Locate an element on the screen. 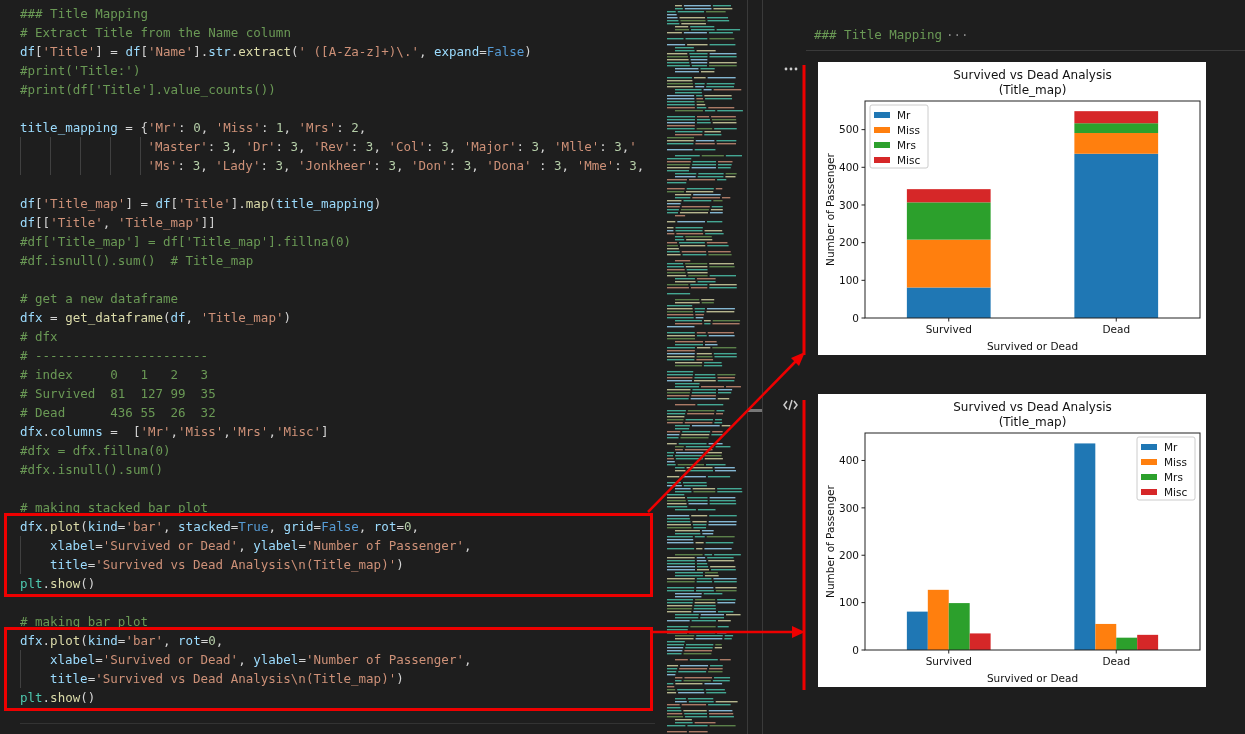 Image resolution: width=1245 pixels, height=734 pixels. code-line: #df['Title_map'] = df['Title_map'].fillna(0) is located at coordinates (186, 242).